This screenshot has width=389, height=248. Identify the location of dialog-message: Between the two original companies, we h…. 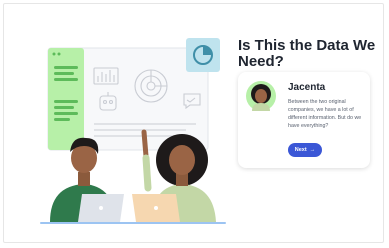
(325, 114).